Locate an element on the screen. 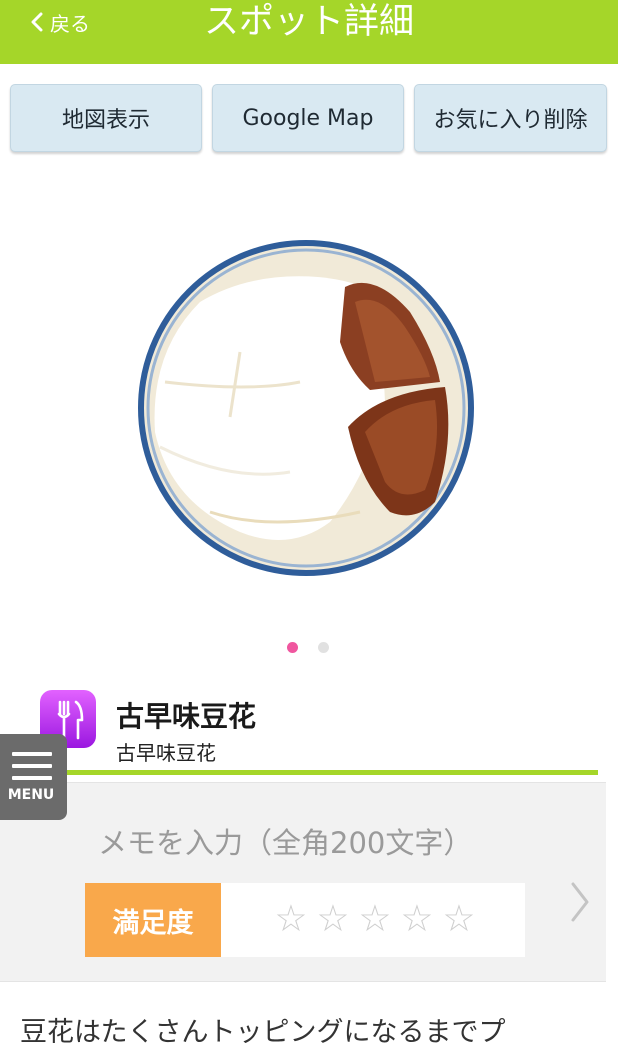  spot-description: 豆花はたくさんトッピングになるまでプ is located at coordinates (263, 1032).